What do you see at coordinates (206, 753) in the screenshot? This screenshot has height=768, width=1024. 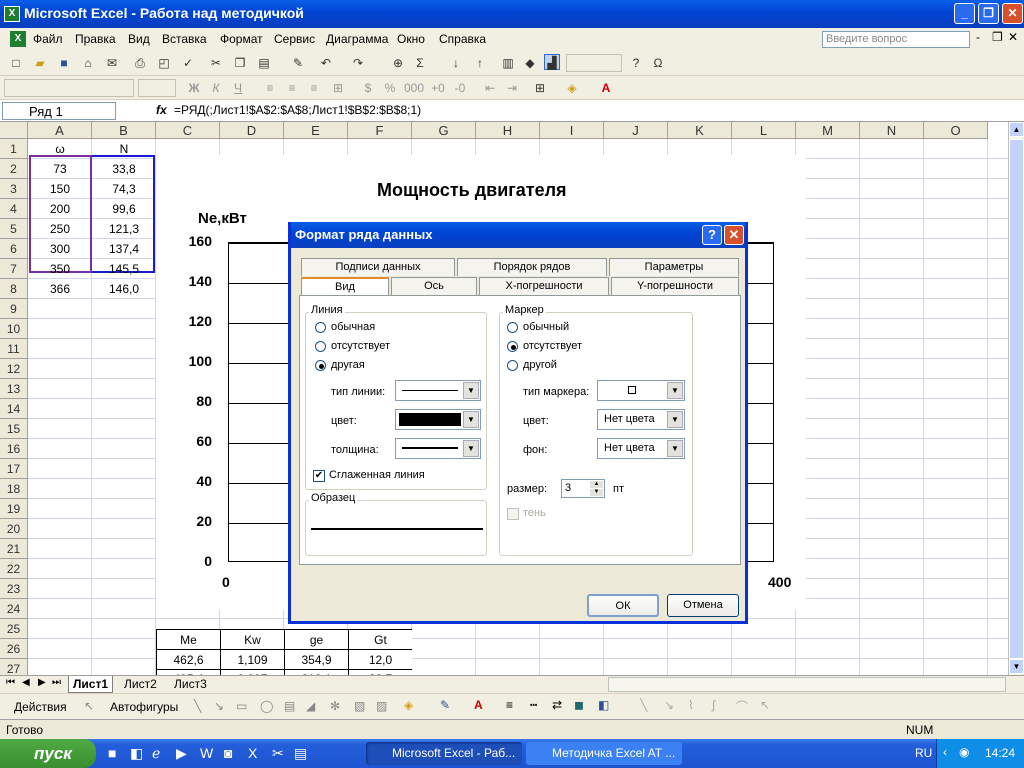 I see `quicklaunch-word-icon: W` at bounding box center [206, 753].